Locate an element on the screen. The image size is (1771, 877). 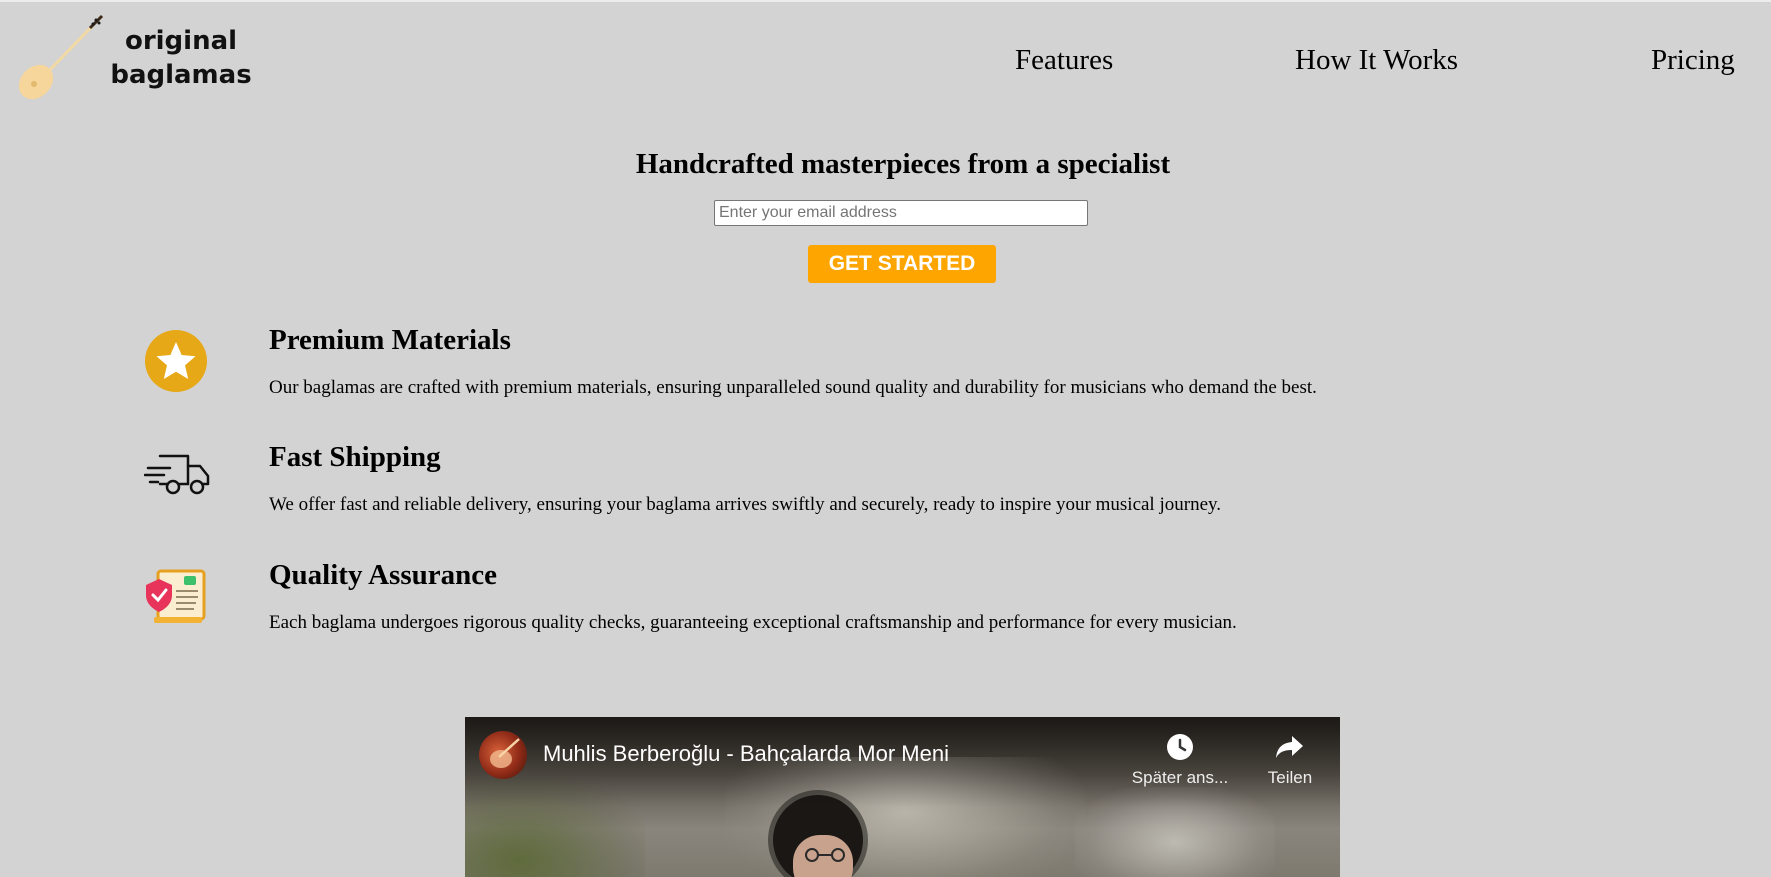
feature-title: Premium Materials is located at coordinates (390, 340).